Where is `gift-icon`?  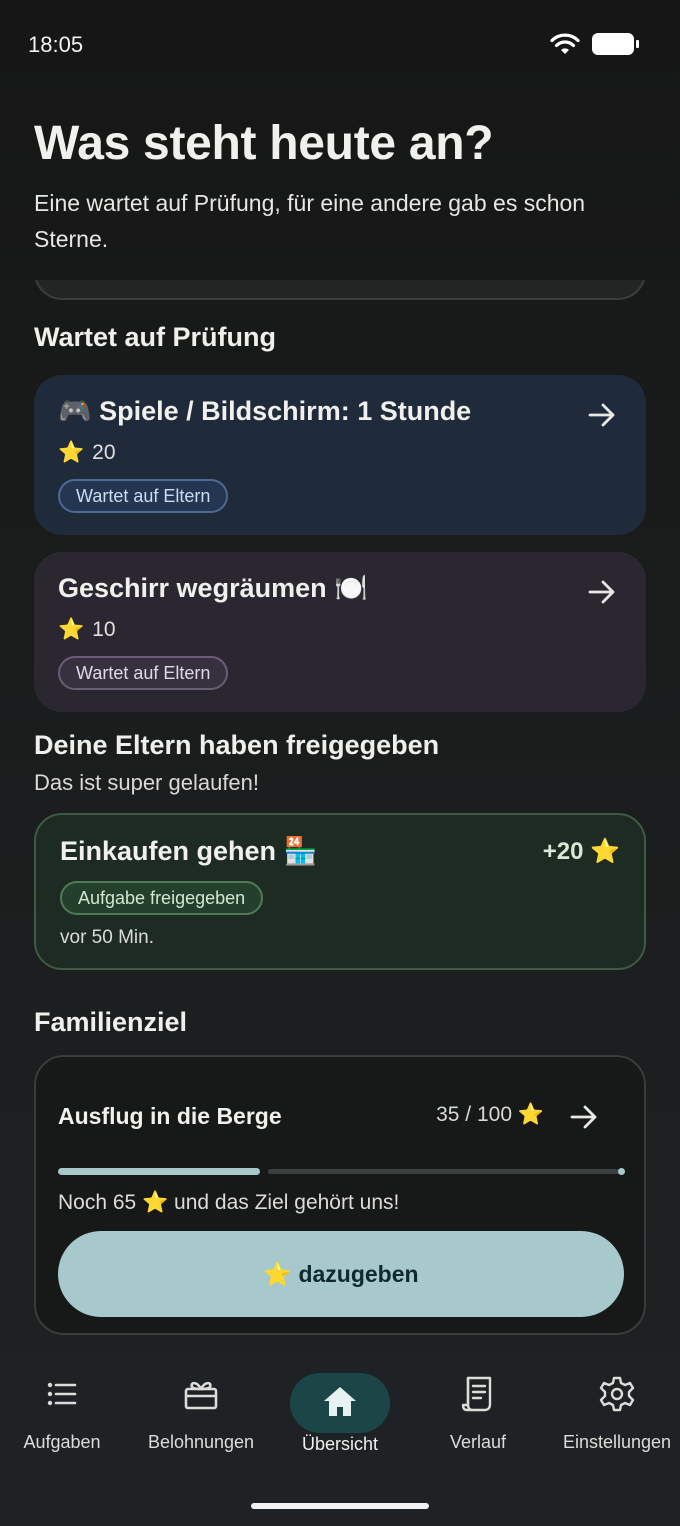 gift-icon is located at coordinates (201, 1395).